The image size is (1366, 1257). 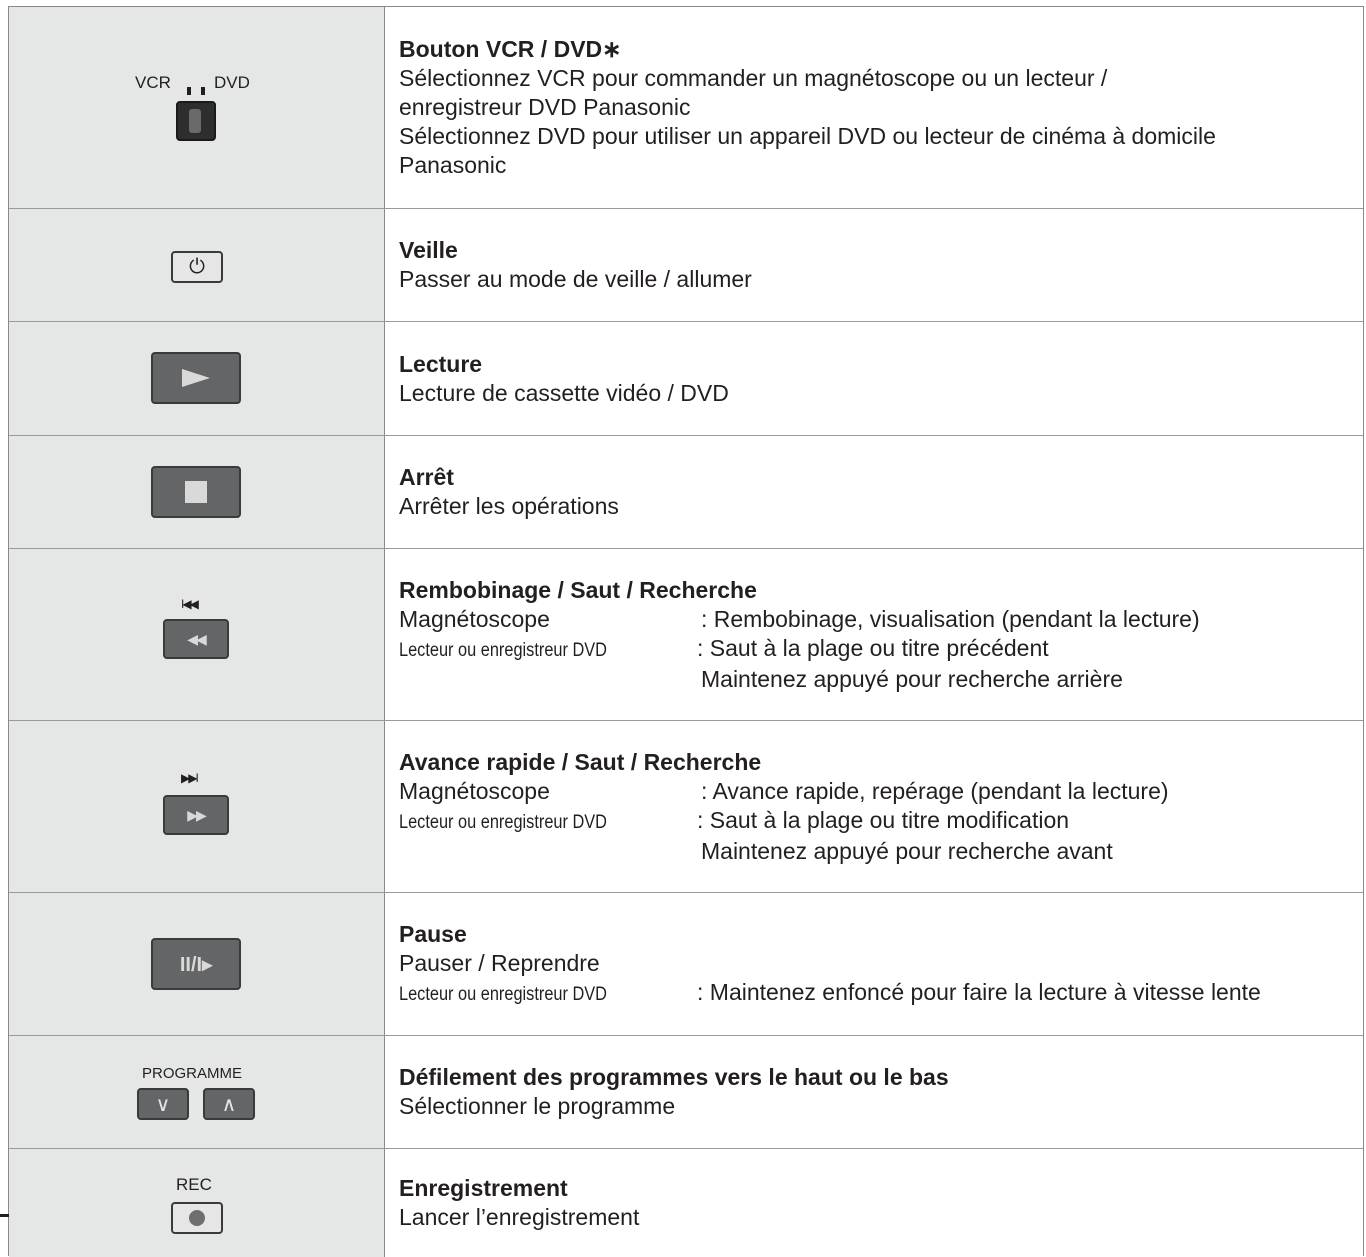 What do you see at coordinates (873, 647) in the screenshot?
I see `pair-value: : Saut à la plage ou titre précédent` at bounding box center [873, 647].